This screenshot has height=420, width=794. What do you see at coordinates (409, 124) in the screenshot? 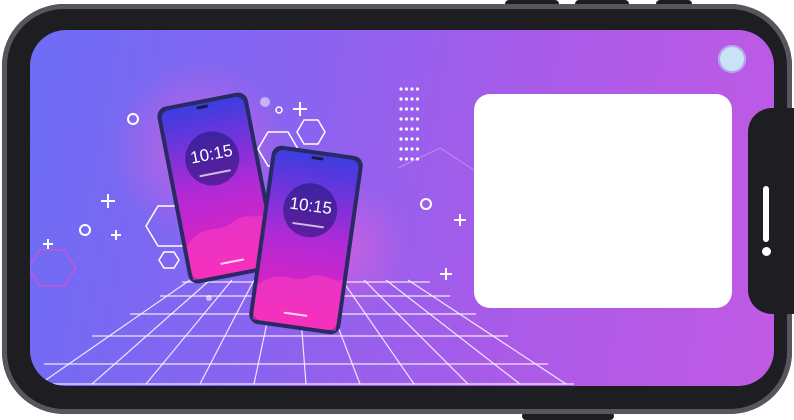
I see `dot-grid-icon` at bounding box center [409, 124].